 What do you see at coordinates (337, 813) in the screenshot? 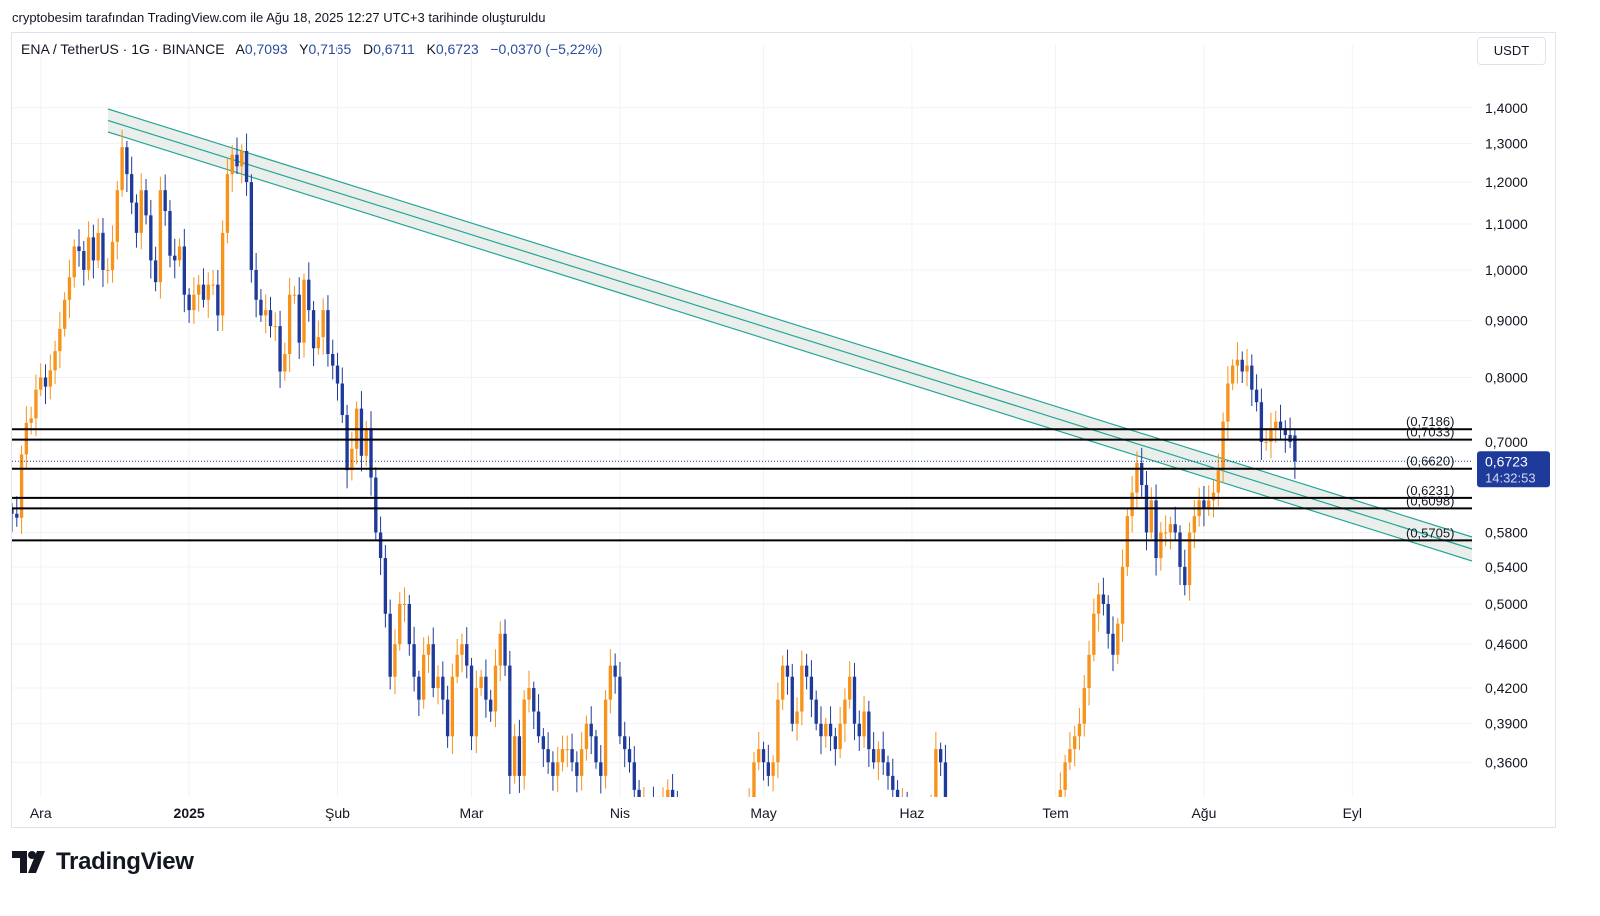
I see `x-tick-label: Şub` at bounding box center [337, 813].